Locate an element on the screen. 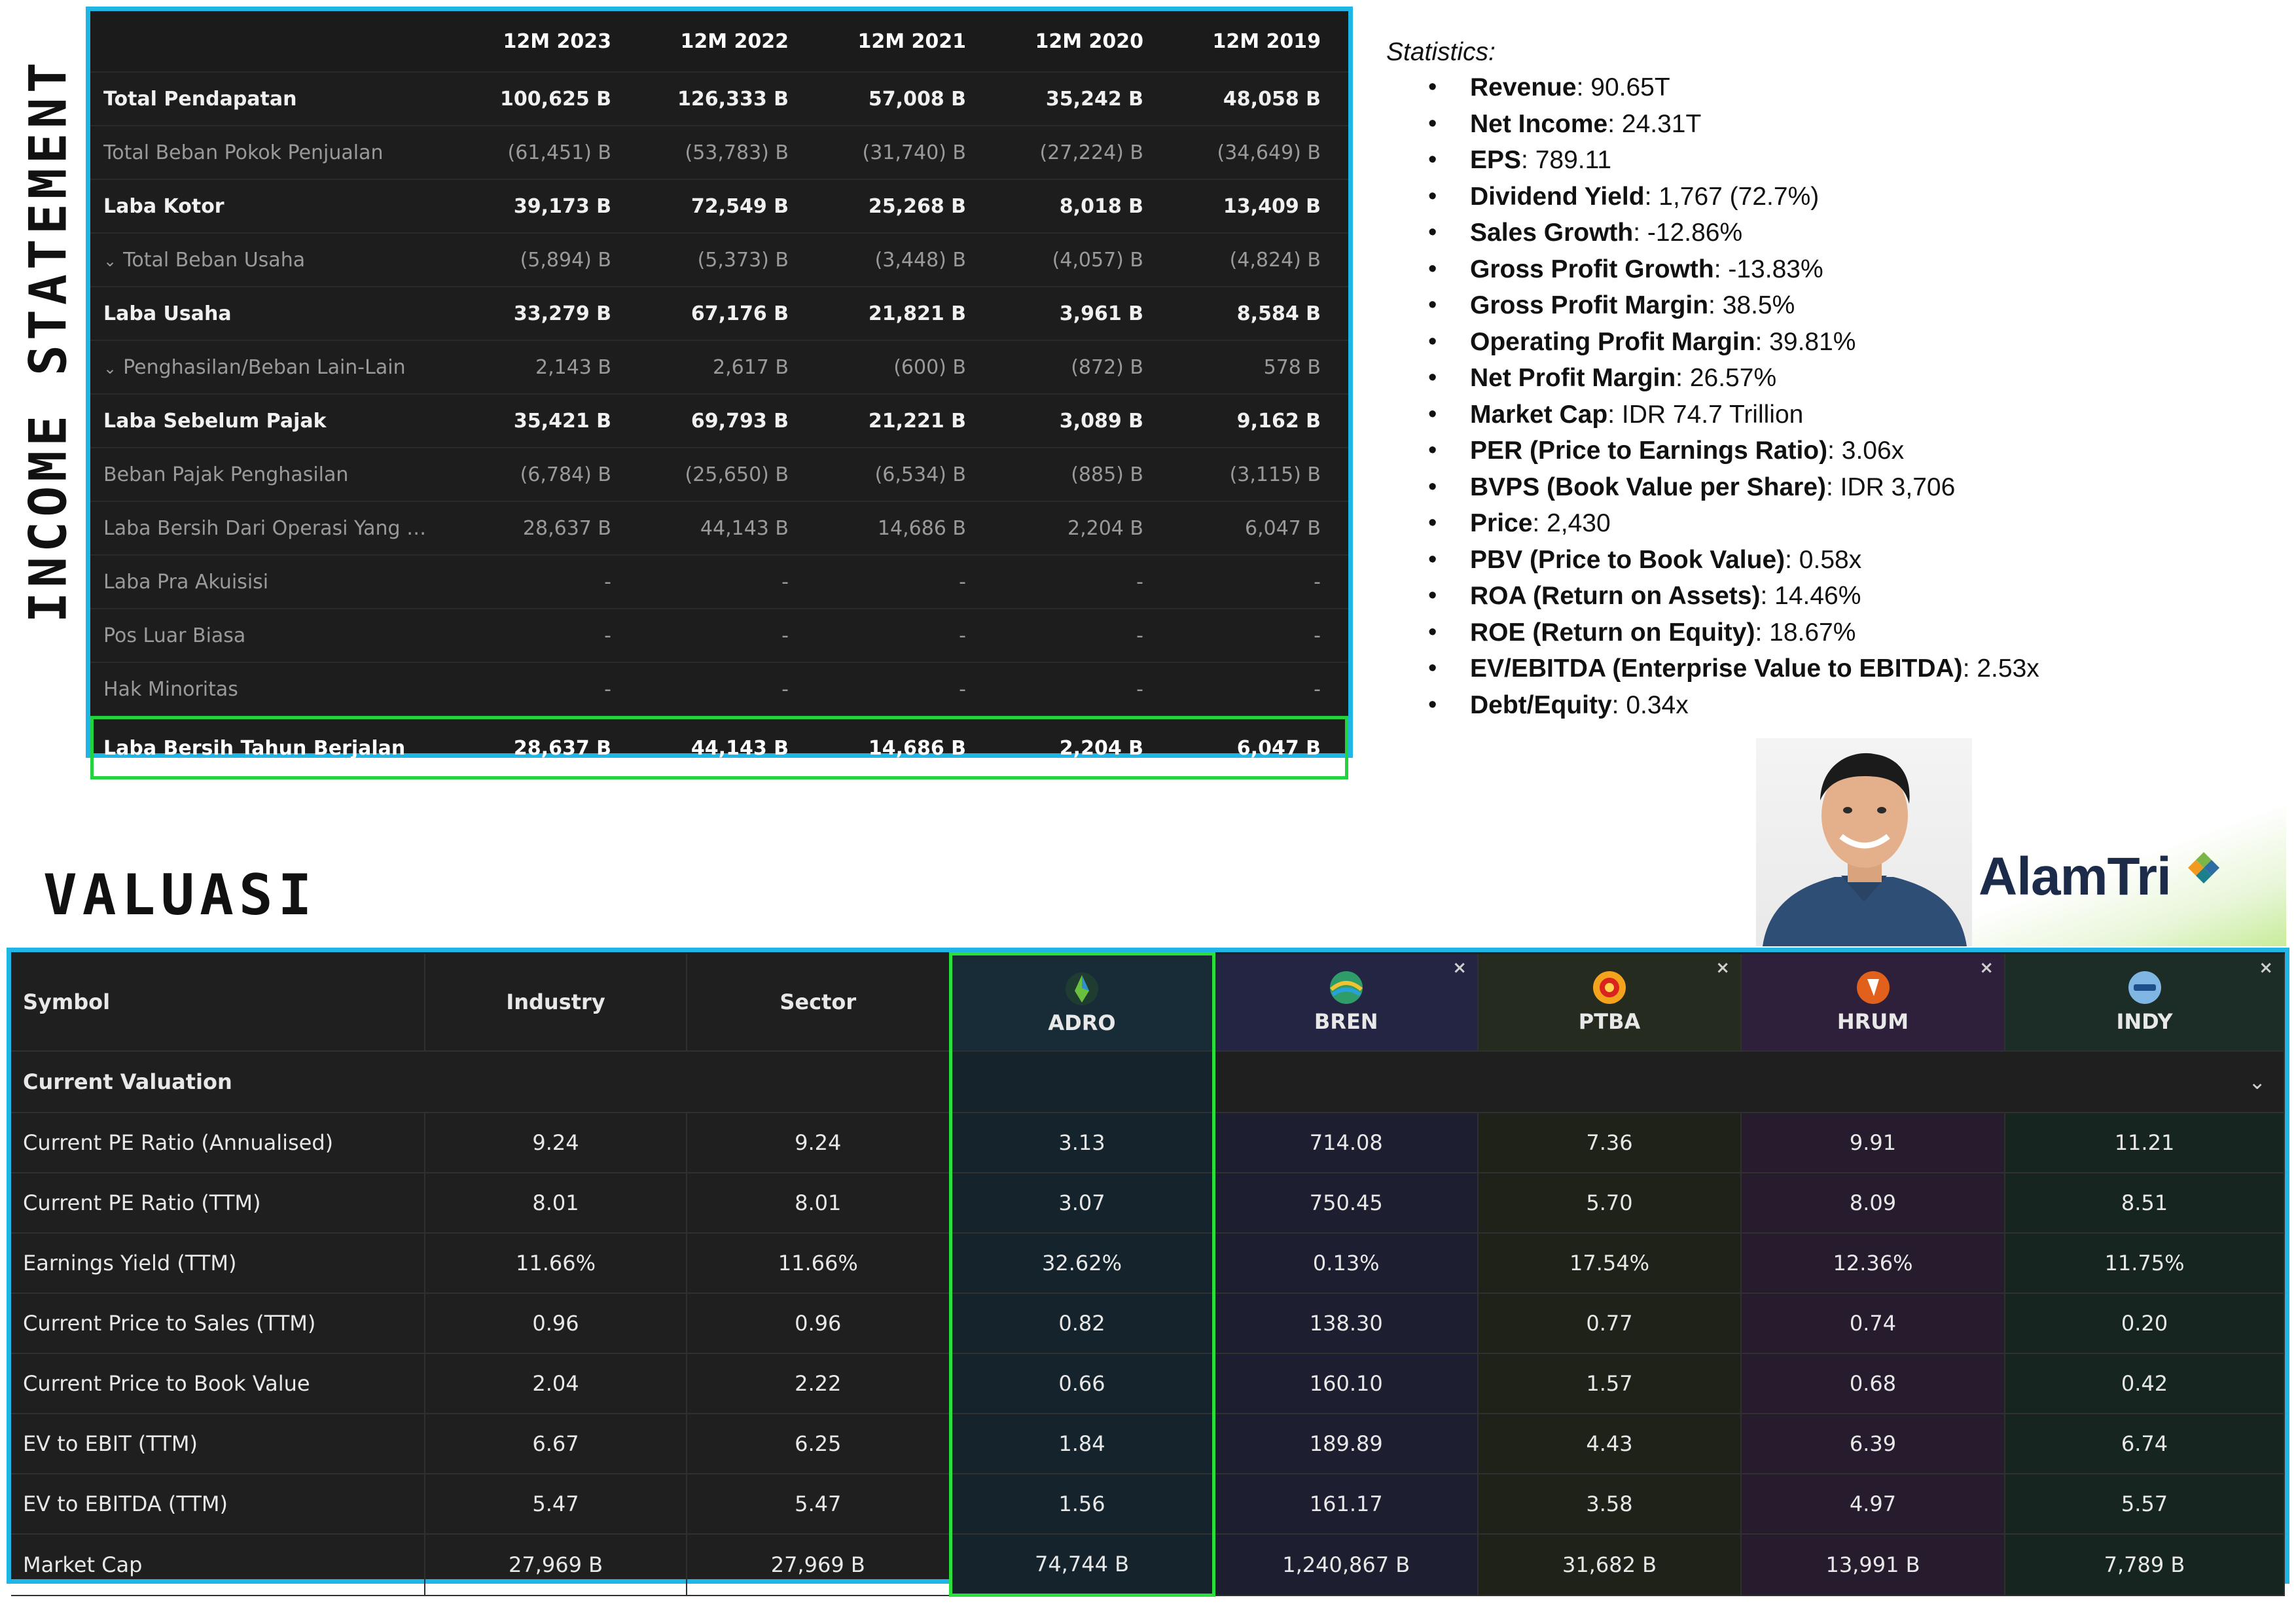 The image size is (2296, 1623). valuation-cell: 9.24 is located at coordinates (819, 1143).